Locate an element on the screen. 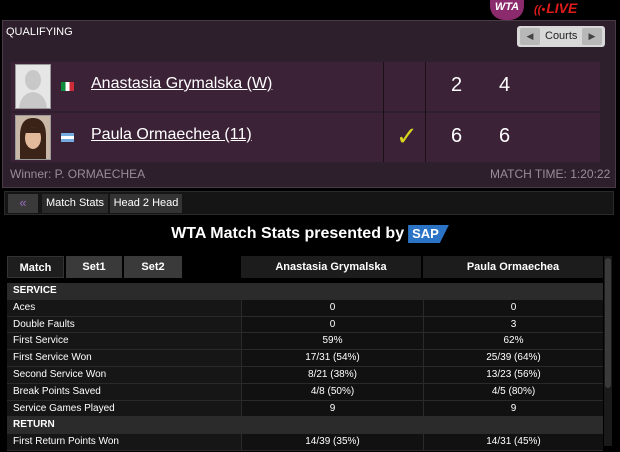 This screenshot has width=620, height=452. stat-value: 25/39 (64%) is located at coordinates (513, 358).